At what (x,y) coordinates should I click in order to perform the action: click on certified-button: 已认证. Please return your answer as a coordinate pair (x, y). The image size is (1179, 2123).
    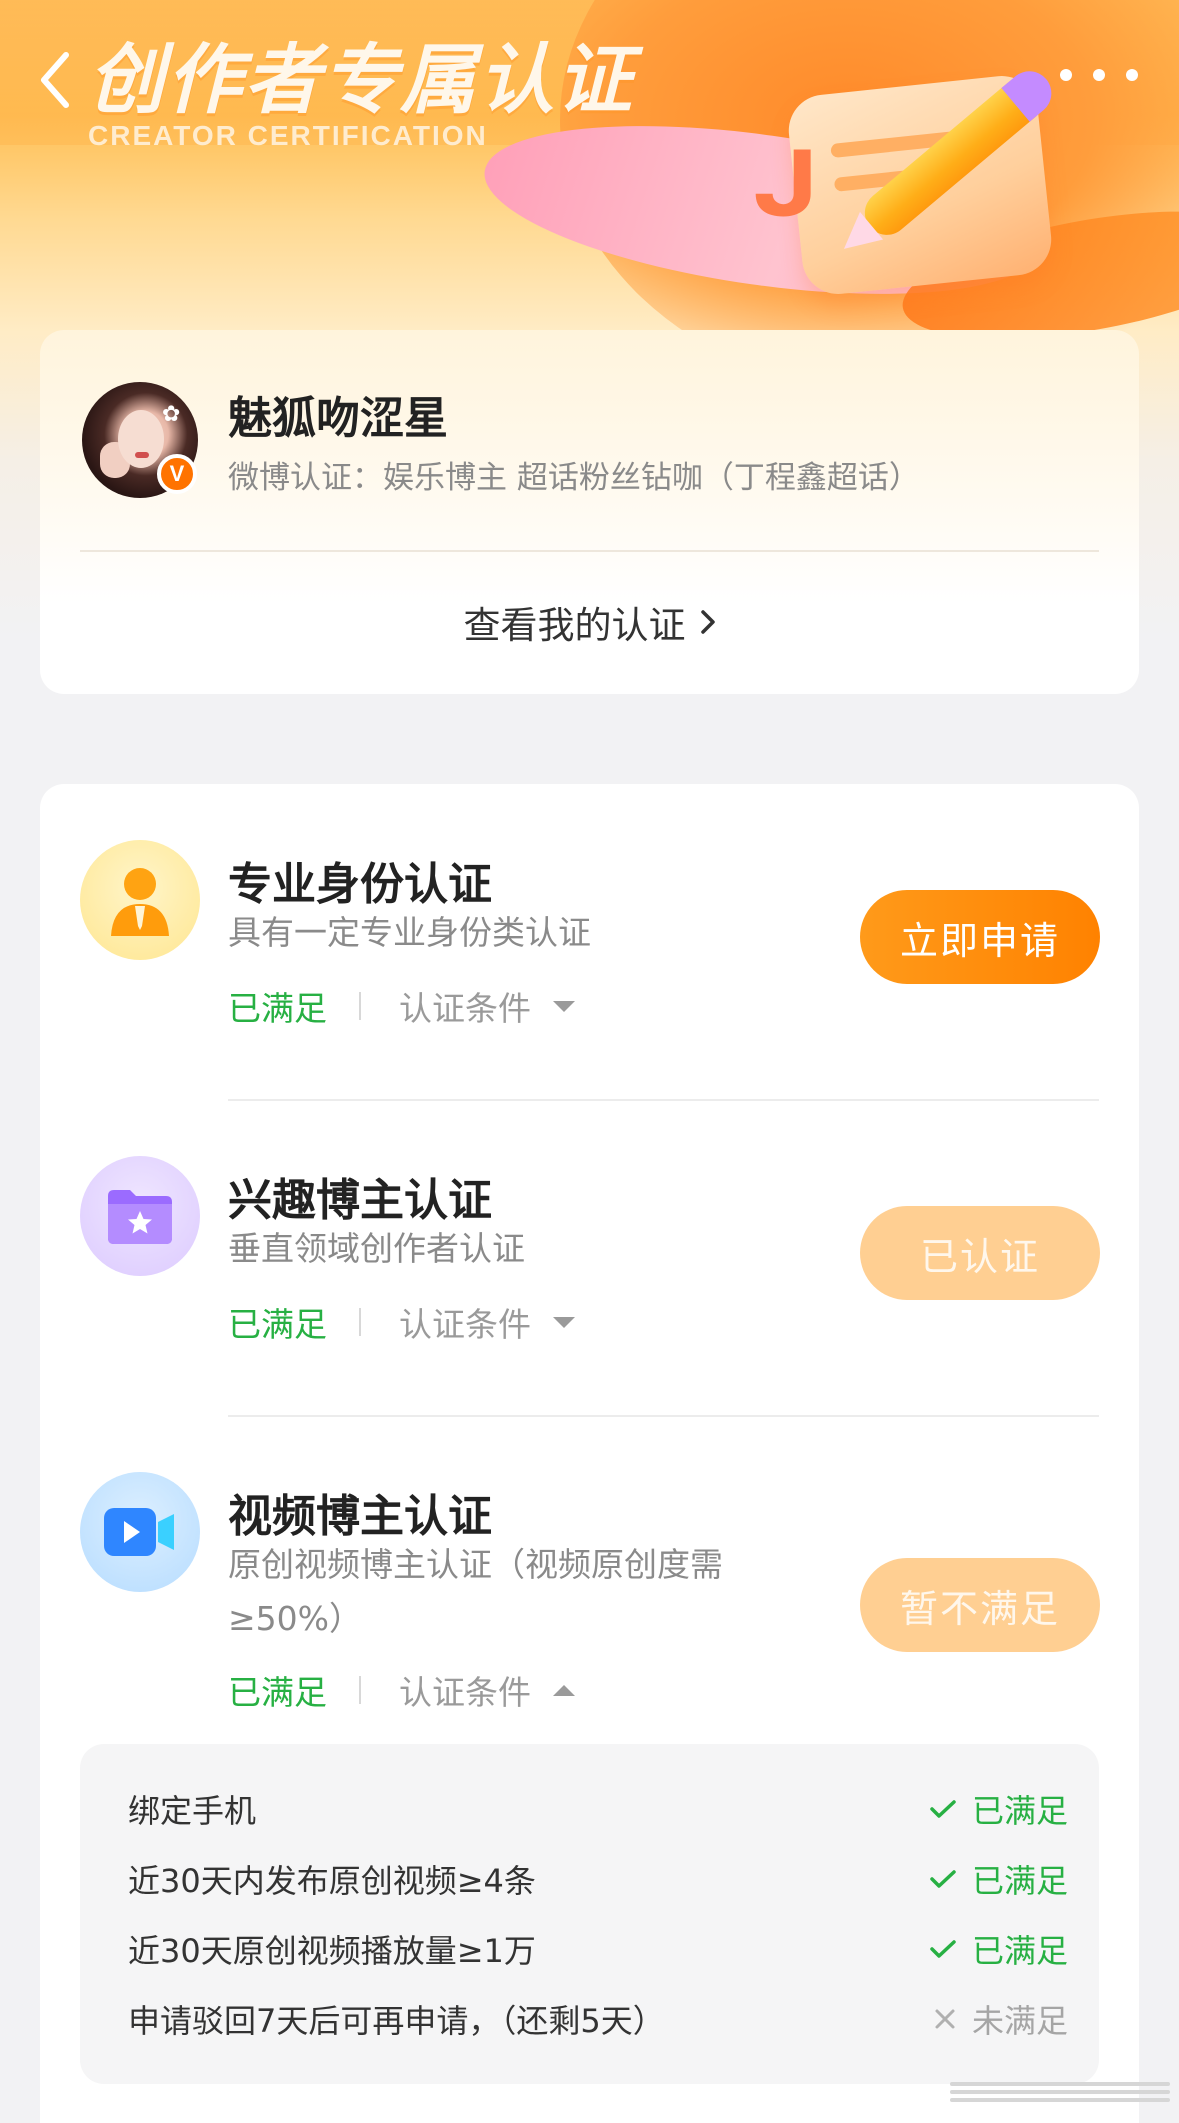
    Looking at the image, I should click on (980, 1253).